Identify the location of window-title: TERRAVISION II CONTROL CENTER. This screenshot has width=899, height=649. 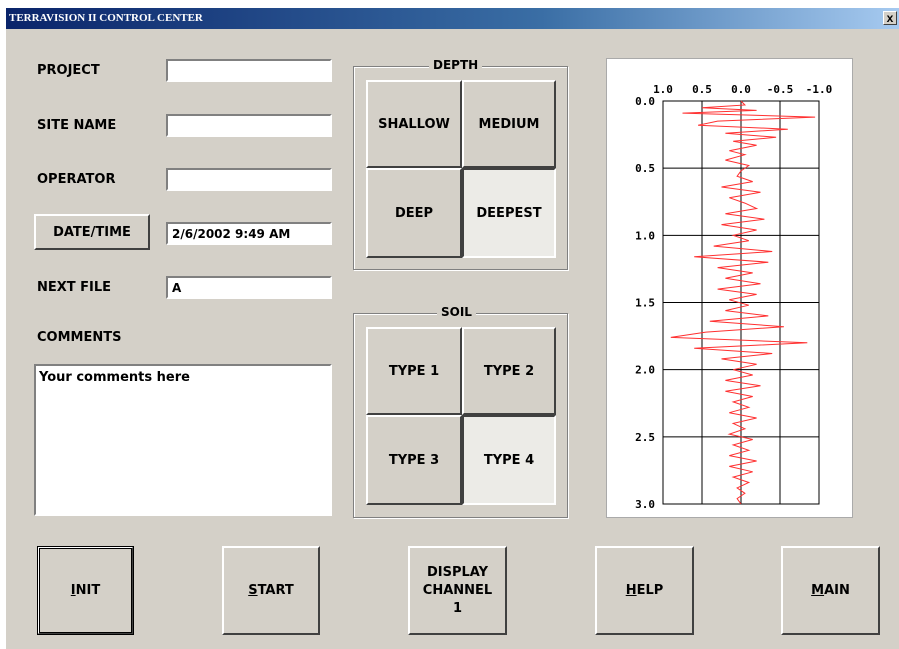
(106, 18).